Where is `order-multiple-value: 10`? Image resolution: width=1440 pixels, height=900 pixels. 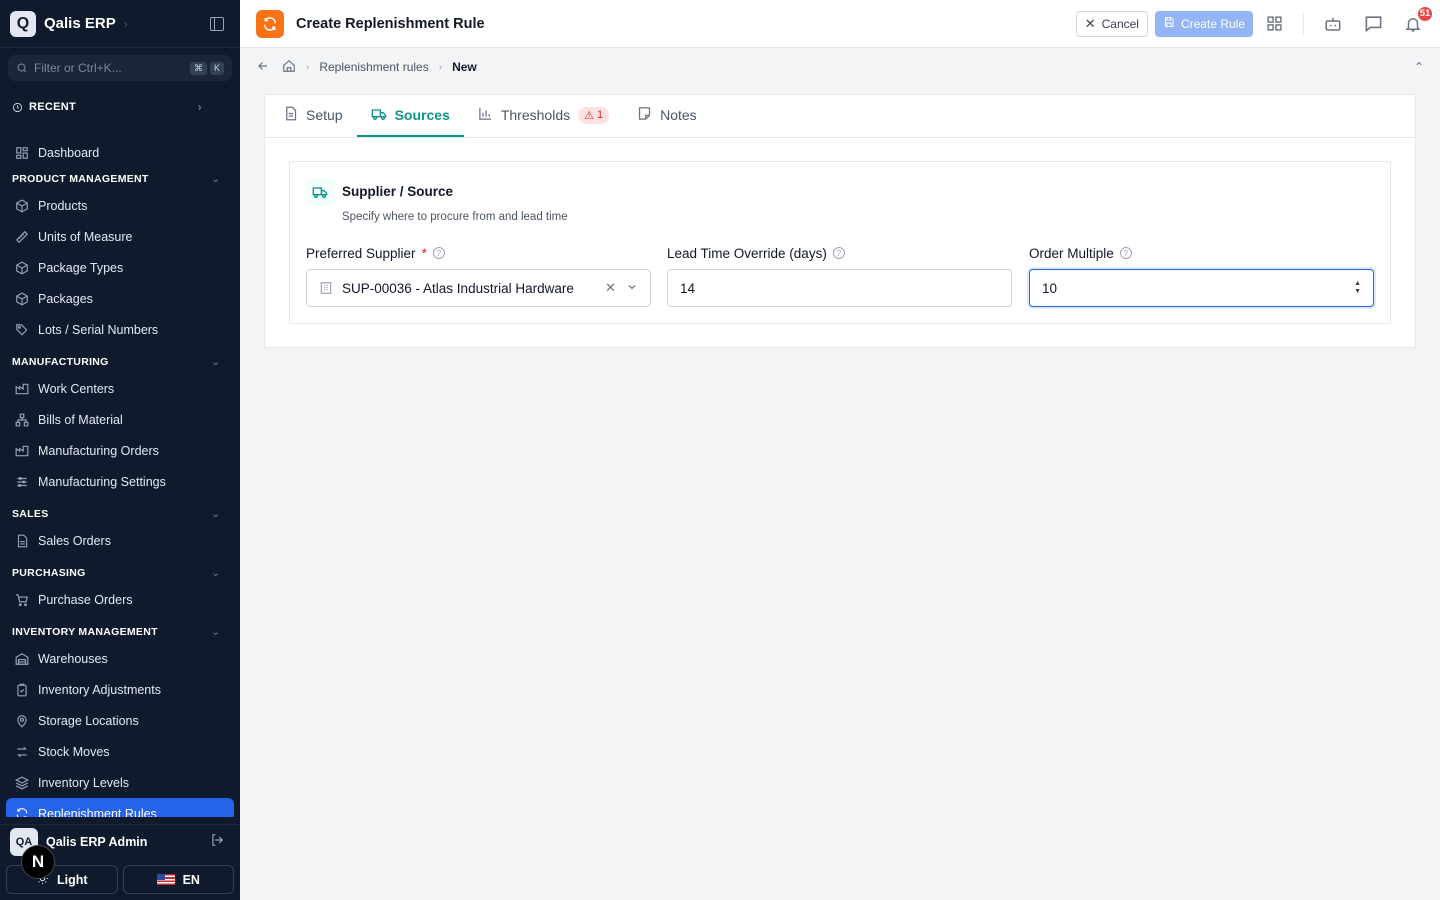 order-multiple-value: 10 is located at coordinates (1050, 288).